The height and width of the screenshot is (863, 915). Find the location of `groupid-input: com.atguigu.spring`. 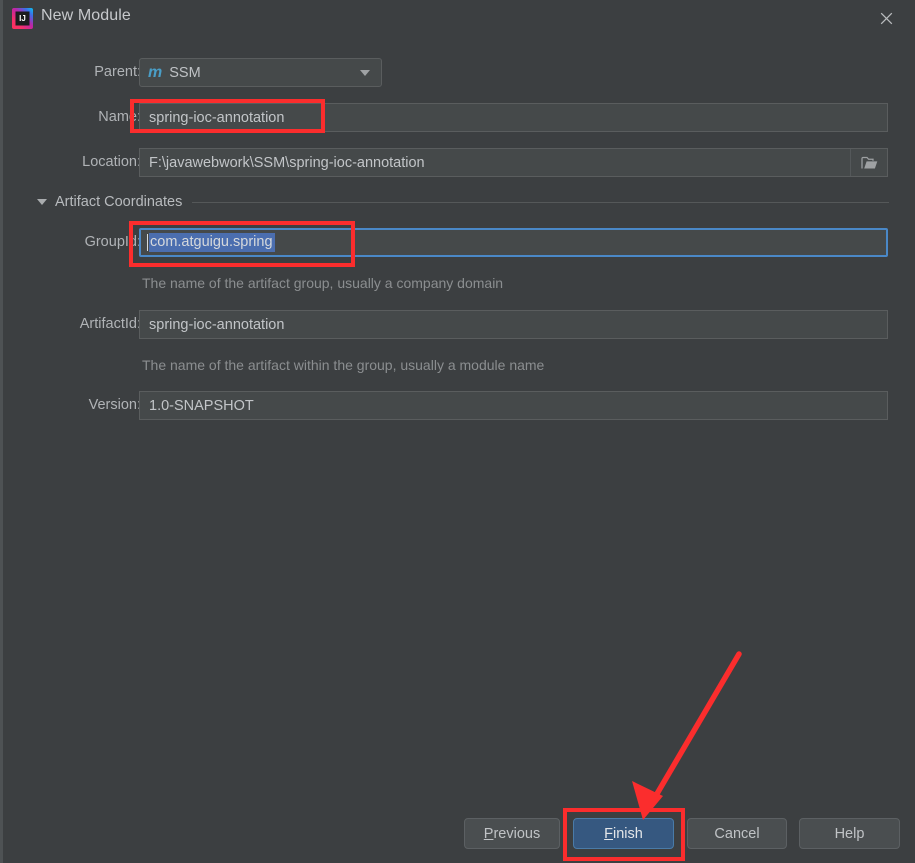

groupid-input: com.atguigu.spring is located at coordinates (513, 242).